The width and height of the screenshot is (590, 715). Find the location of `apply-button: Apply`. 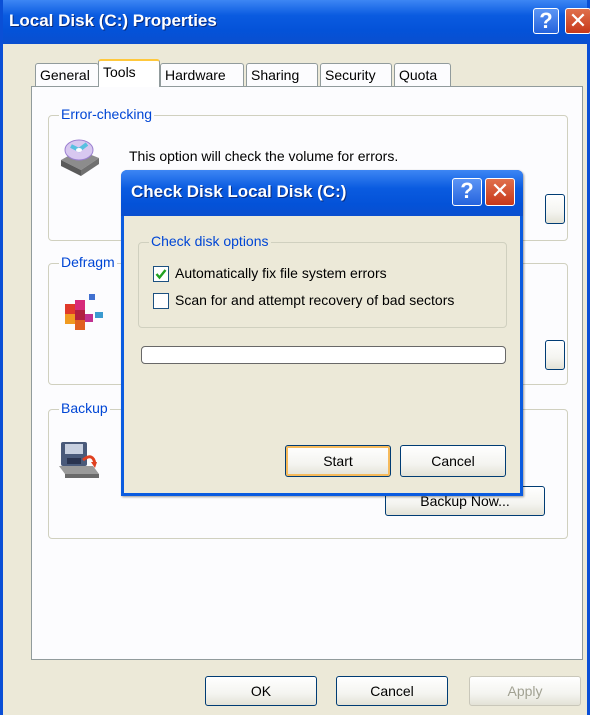

apply-button: Apply is located at coordinates (525, 691).